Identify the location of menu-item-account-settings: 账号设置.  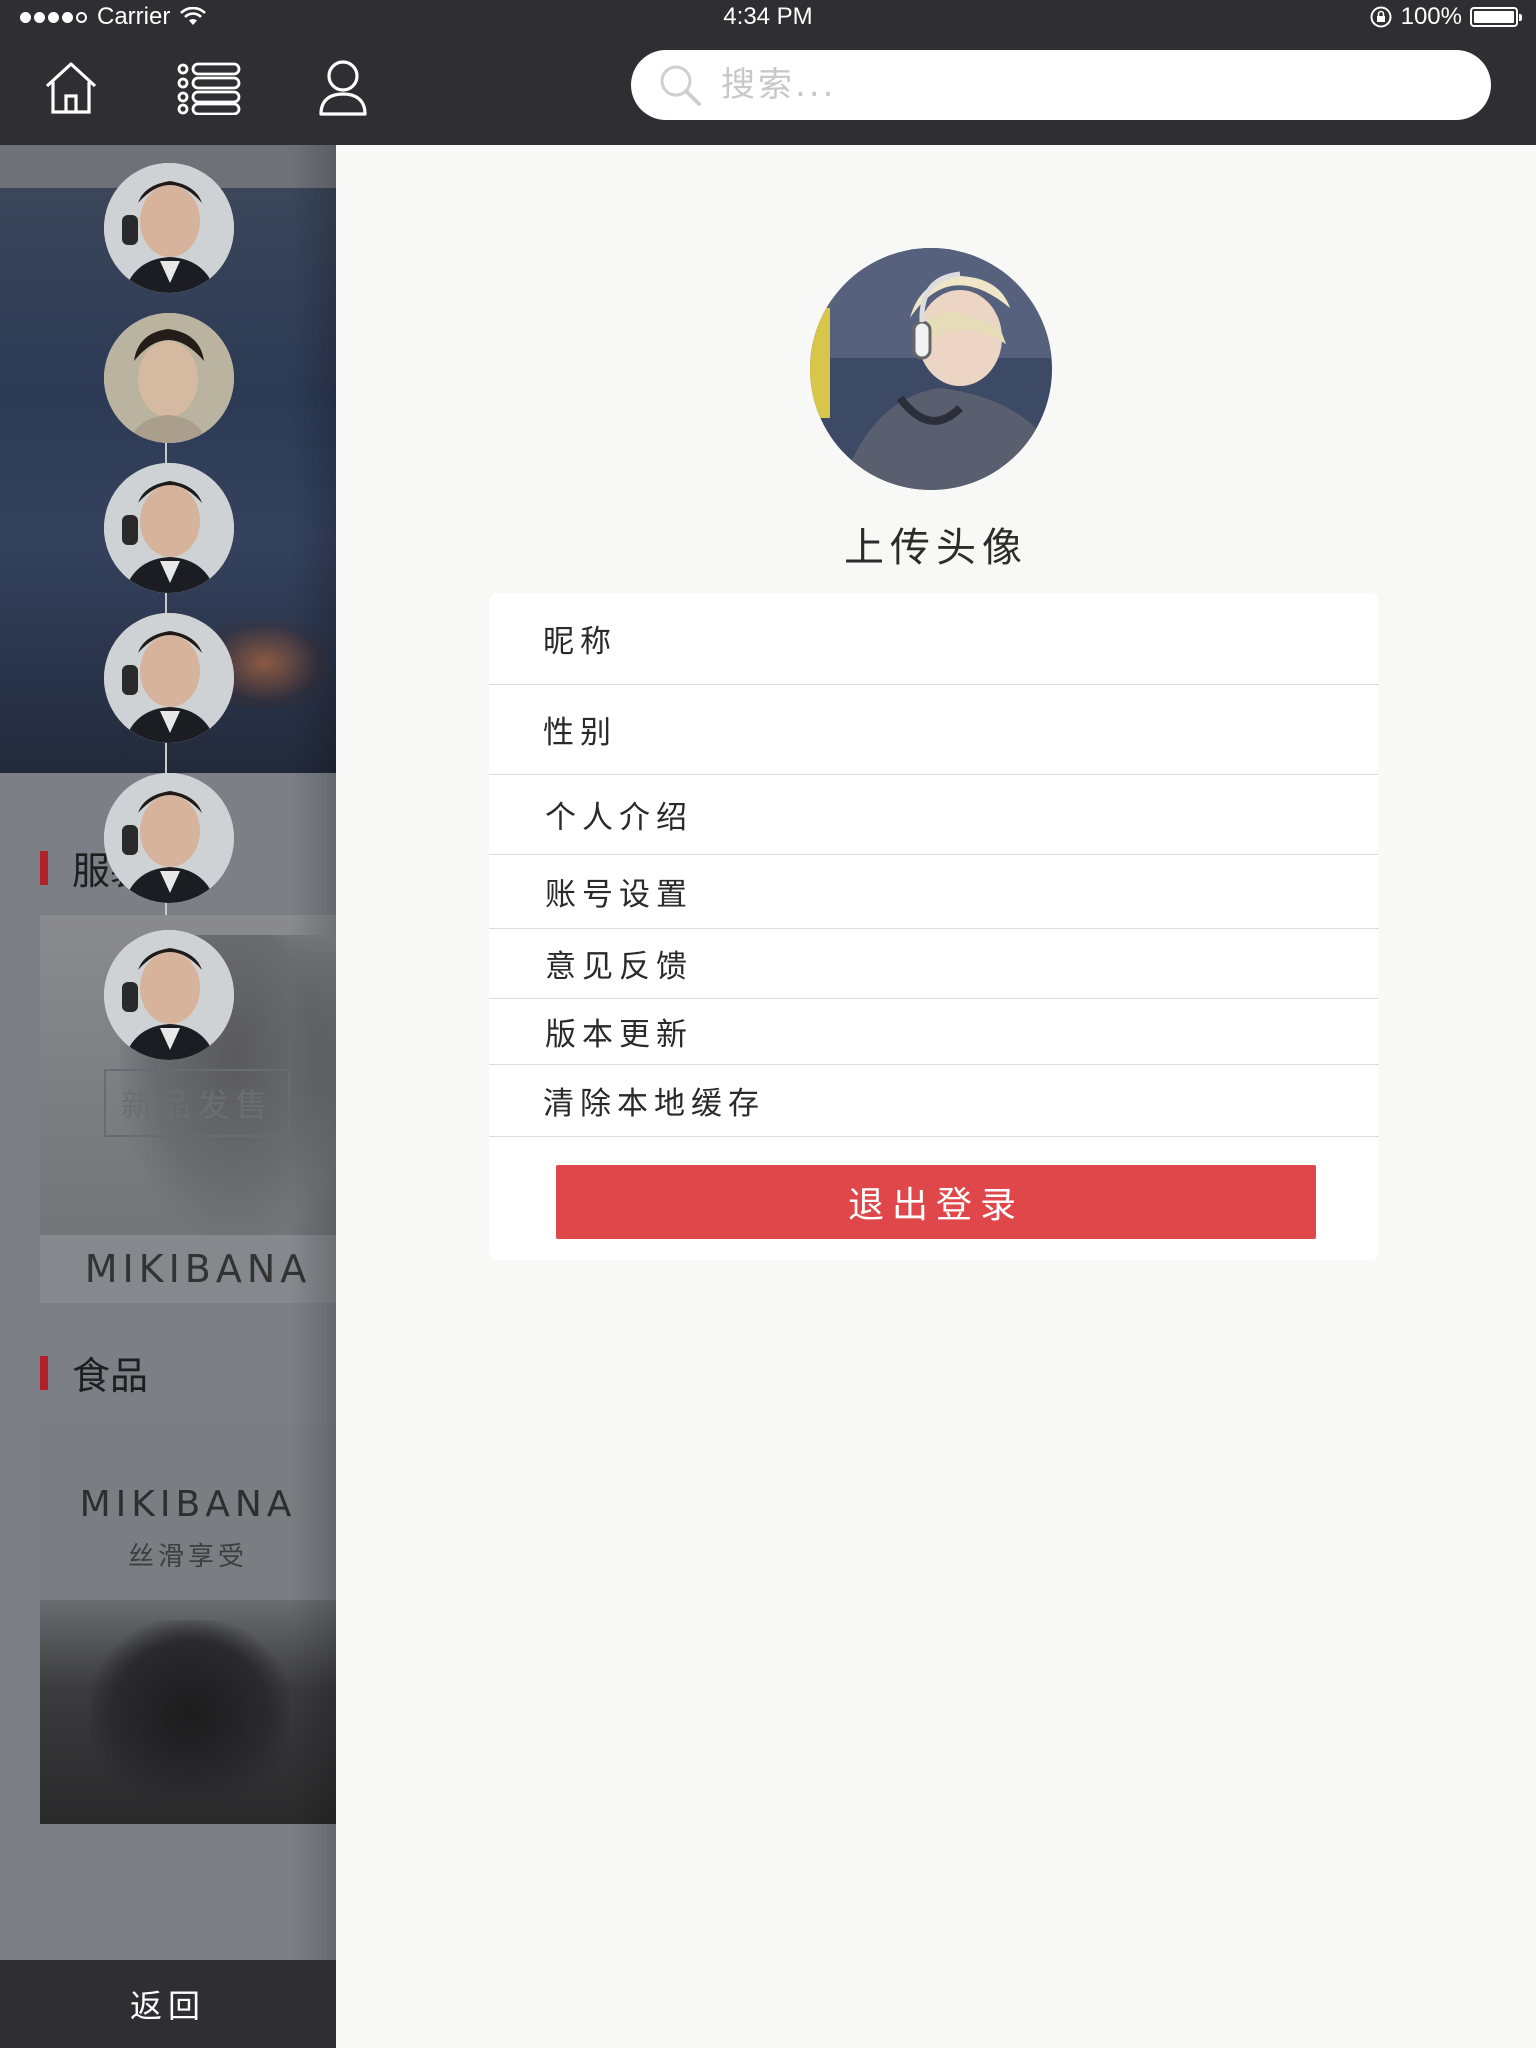
(934, 892).